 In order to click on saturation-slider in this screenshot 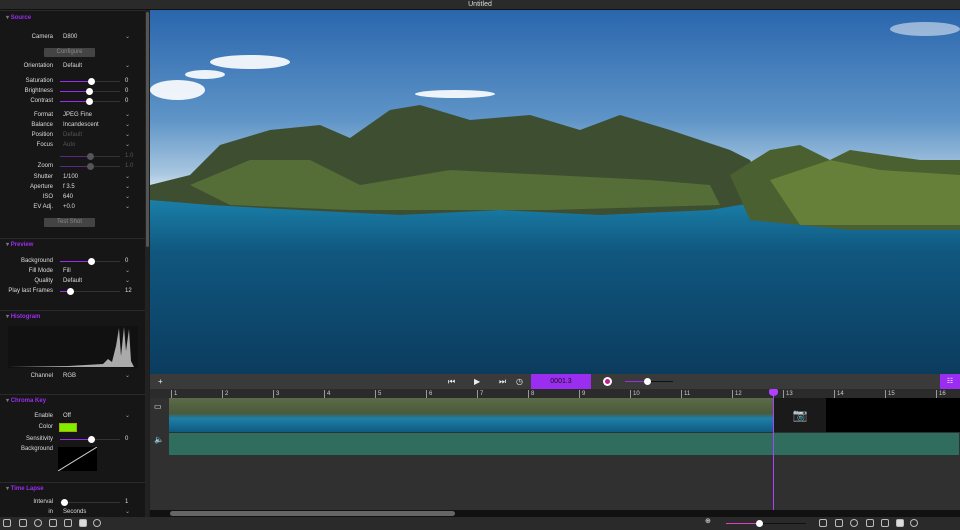, I will do `click(90, 81)`.